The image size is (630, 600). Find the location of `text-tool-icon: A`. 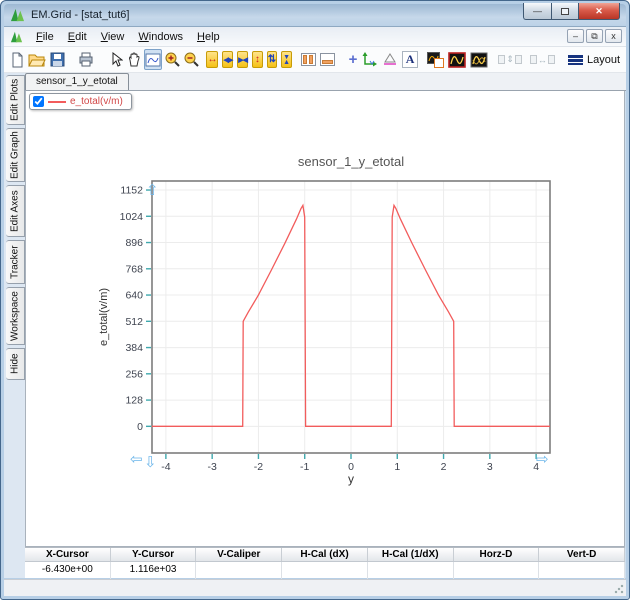

text-tool-icon: A is located at coordinates (410, 59).